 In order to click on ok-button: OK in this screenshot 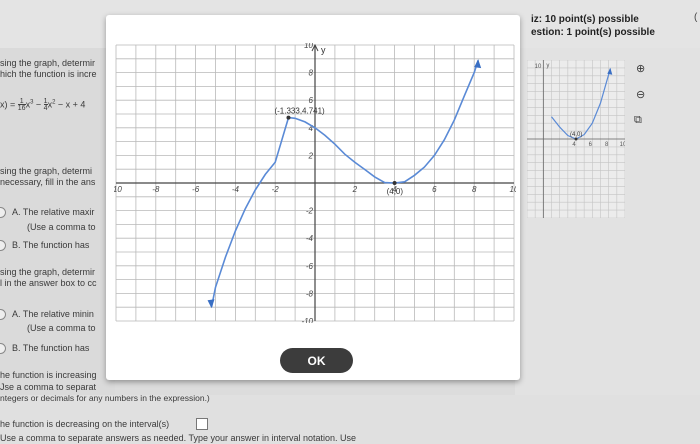, I will do `click(316, 360)`.